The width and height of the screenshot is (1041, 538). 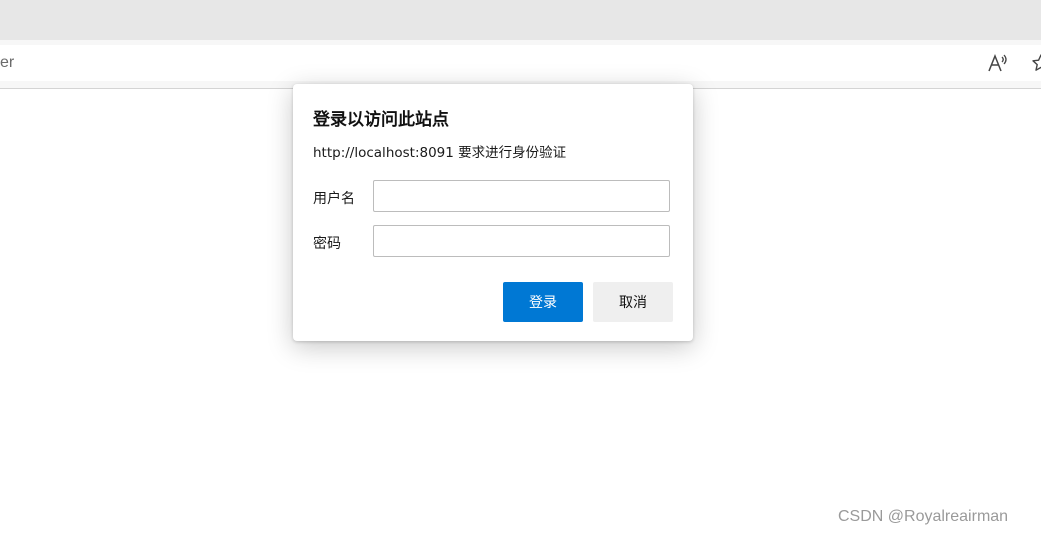 What do you see at coordinates (998, 63) in the screenshot?
I see `read-aloud-icon` at bounding box center [998, 63].